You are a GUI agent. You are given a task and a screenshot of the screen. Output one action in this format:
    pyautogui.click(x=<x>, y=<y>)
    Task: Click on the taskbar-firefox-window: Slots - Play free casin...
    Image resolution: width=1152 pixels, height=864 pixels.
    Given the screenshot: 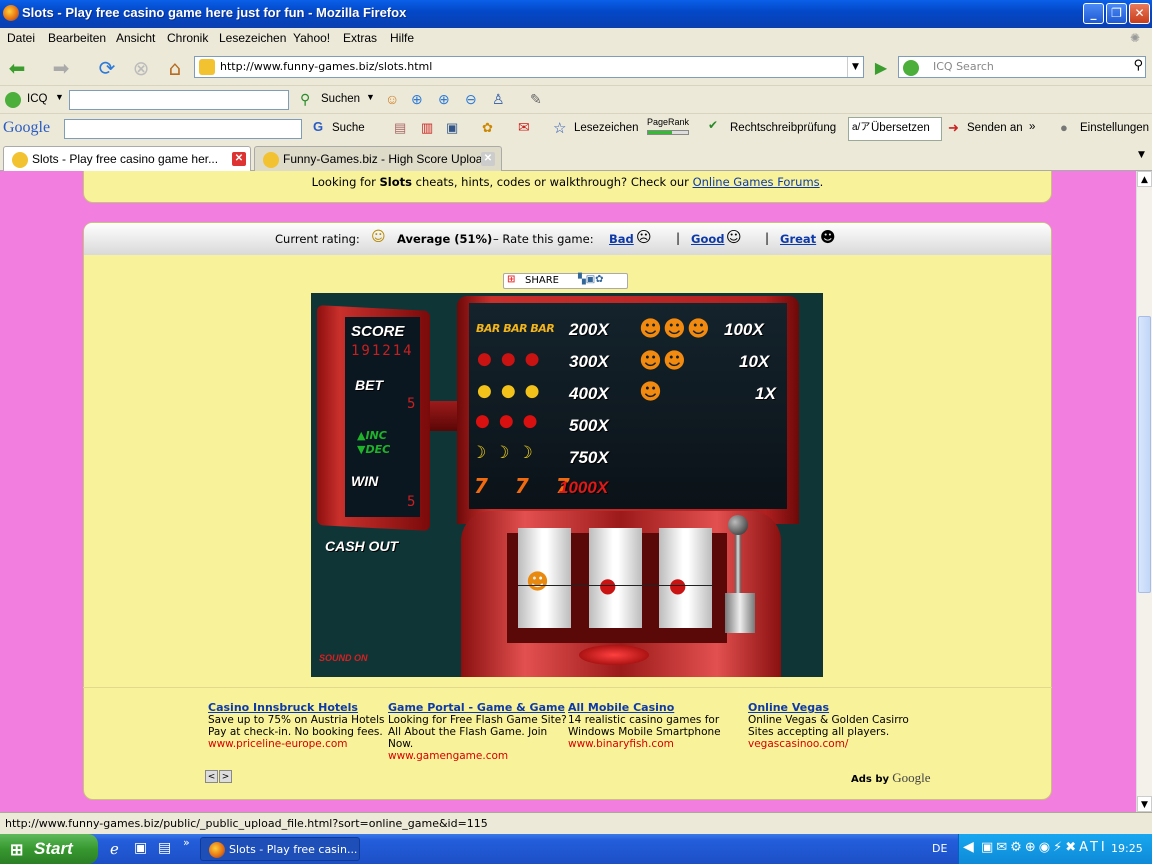 What is the action you would take?
    pyautogui.click(x=280, y=849)
    